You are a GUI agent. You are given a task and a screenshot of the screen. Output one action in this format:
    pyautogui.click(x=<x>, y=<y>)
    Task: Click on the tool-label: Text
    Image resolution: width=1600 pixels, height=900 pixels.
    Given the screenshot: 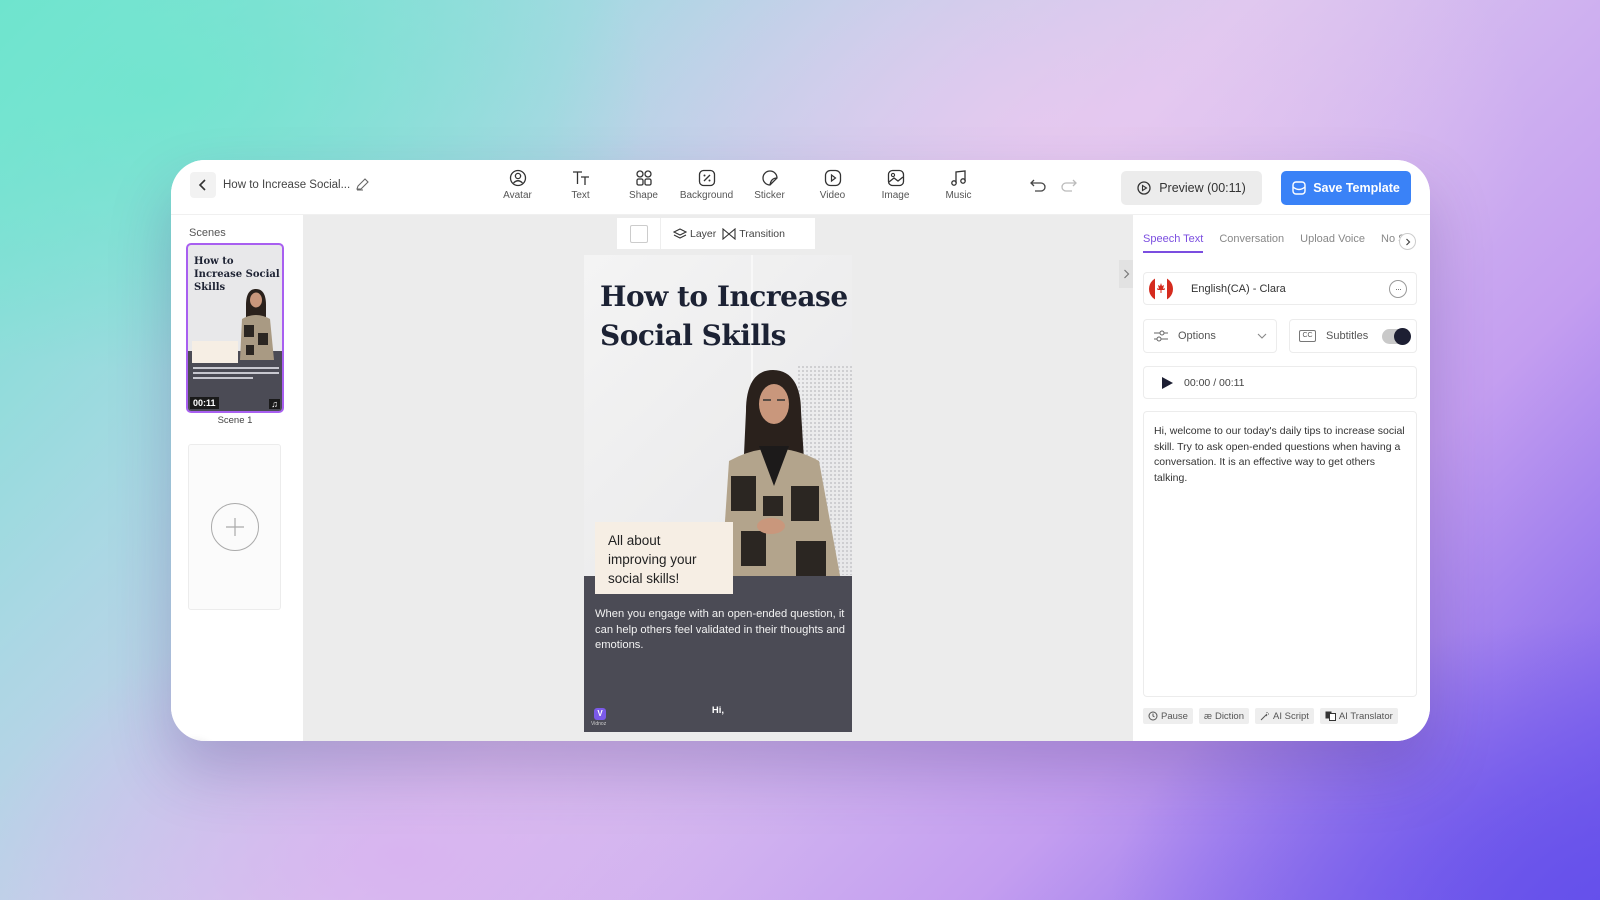 What is the action you would take?
    pyautogui.click(x=580, y=195)
    